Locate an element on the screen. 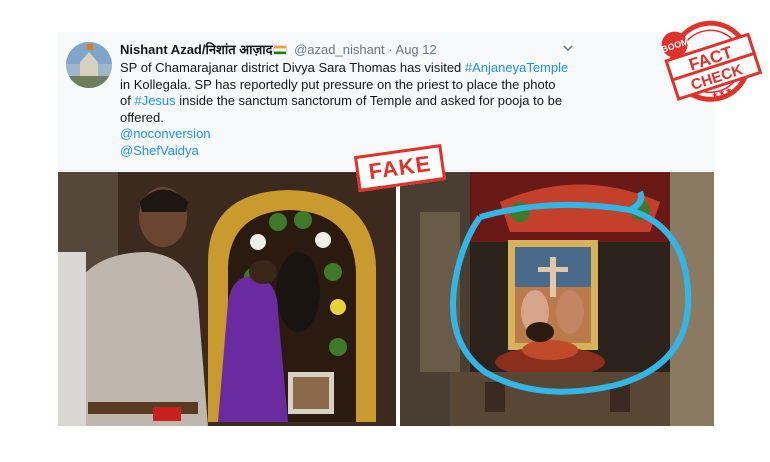 The width and height of the screenshot is (770, 462). chevron-down-icon is located at coordinates (568, 48).